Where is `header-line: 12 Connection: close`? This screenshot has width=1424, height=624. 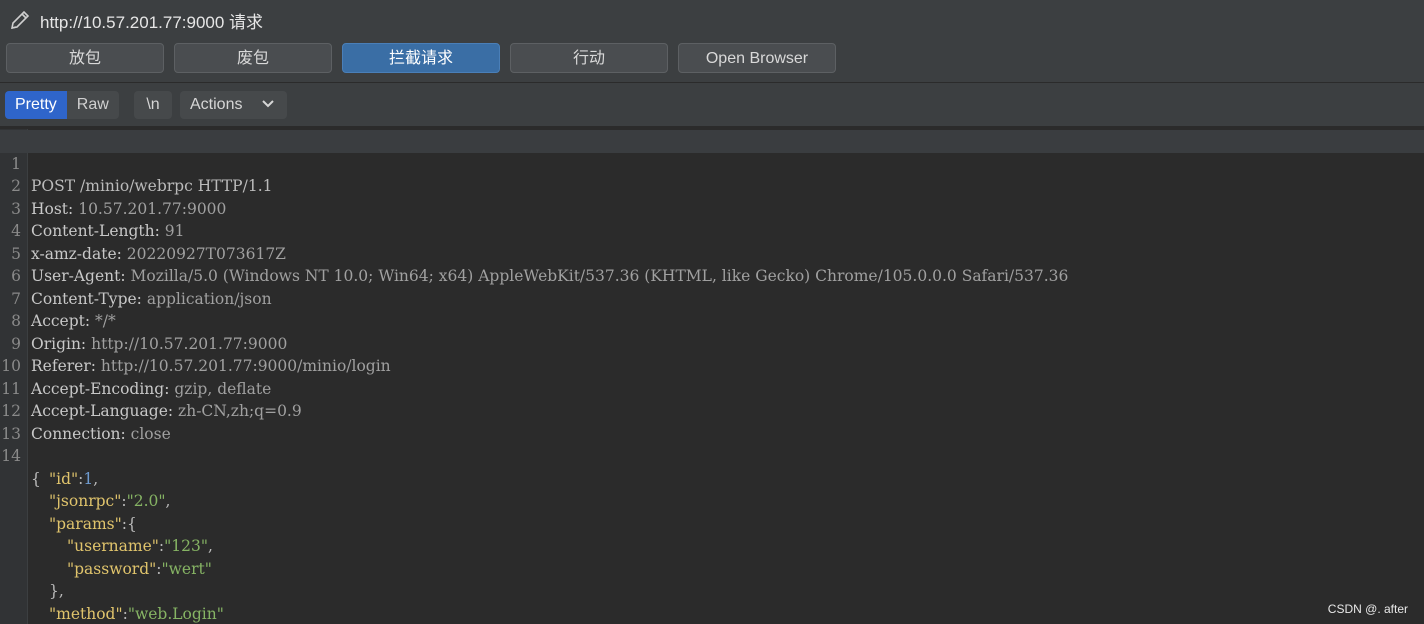 header-line: 12 Connection: close is located at coordinates (712, 410).